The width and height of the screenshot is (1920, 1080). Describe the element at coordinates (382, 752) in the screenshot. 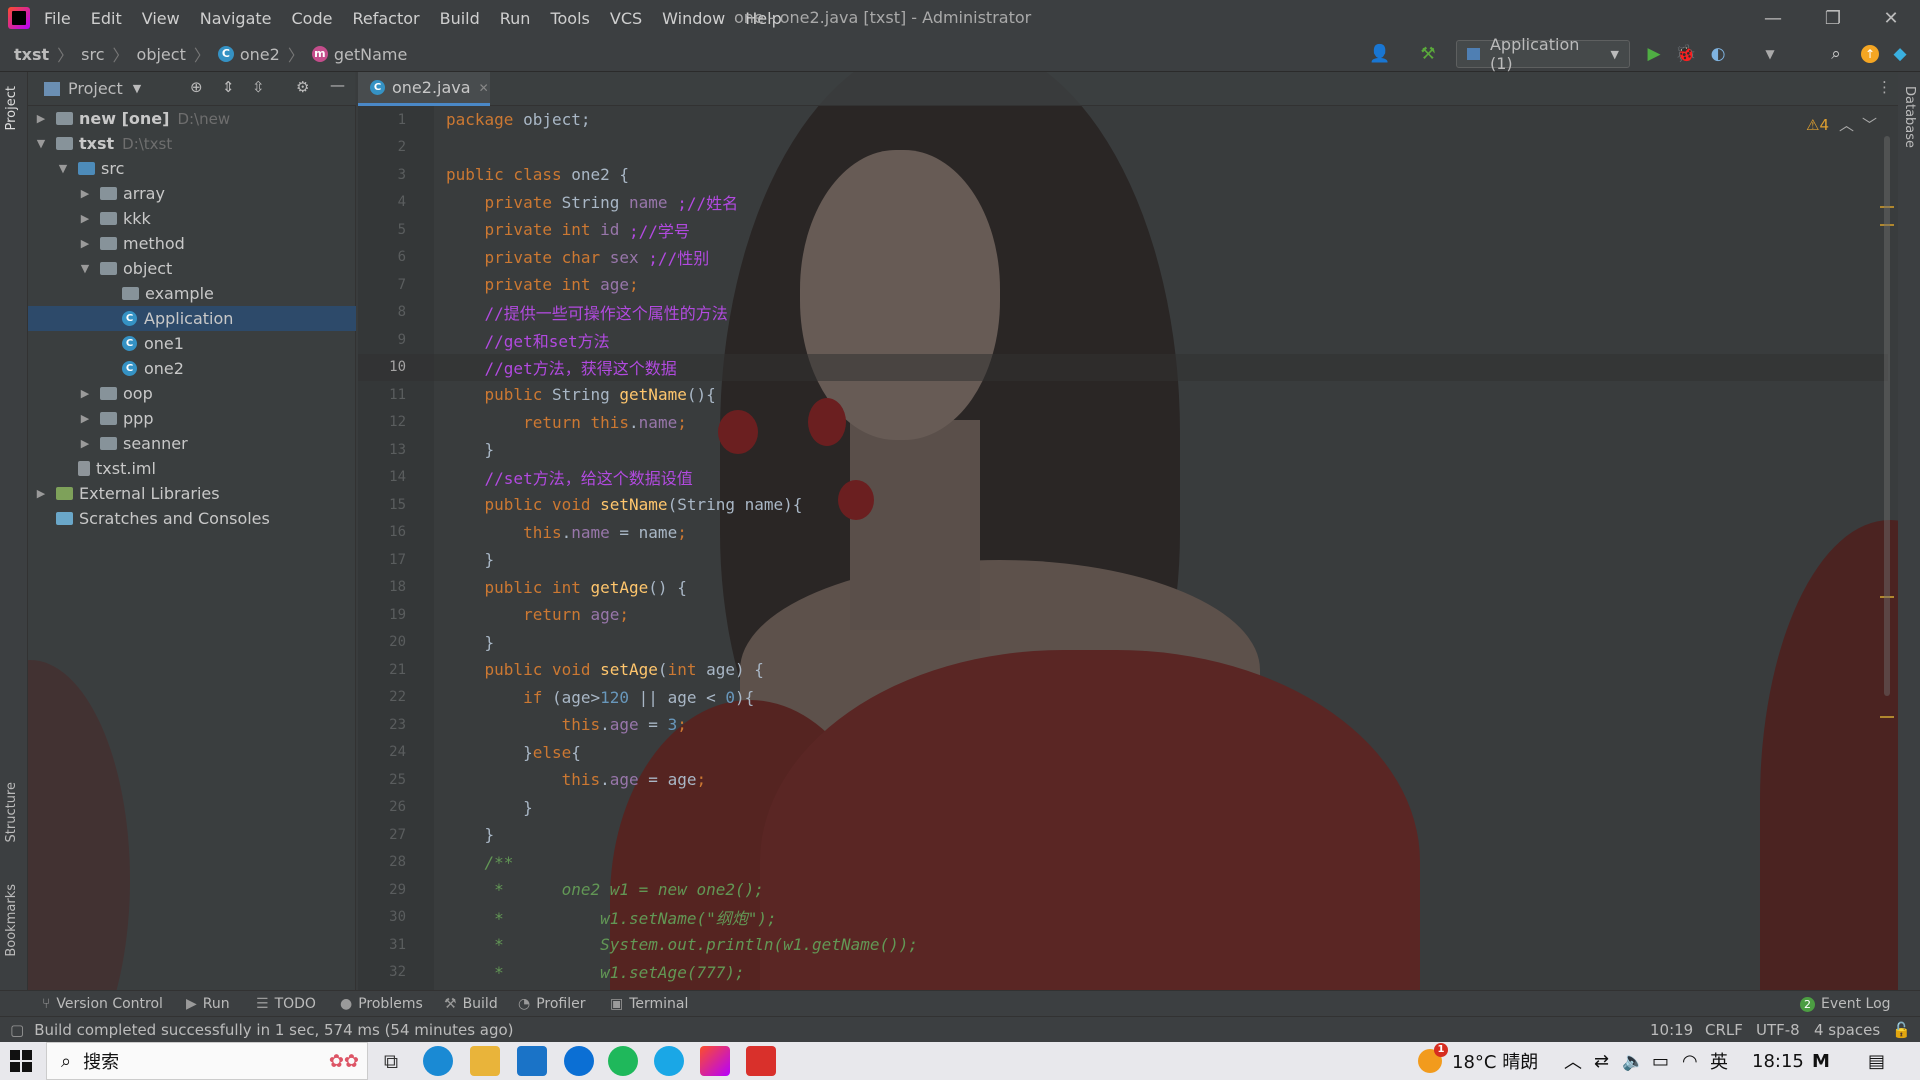

I see `line-number: 24` at that location.